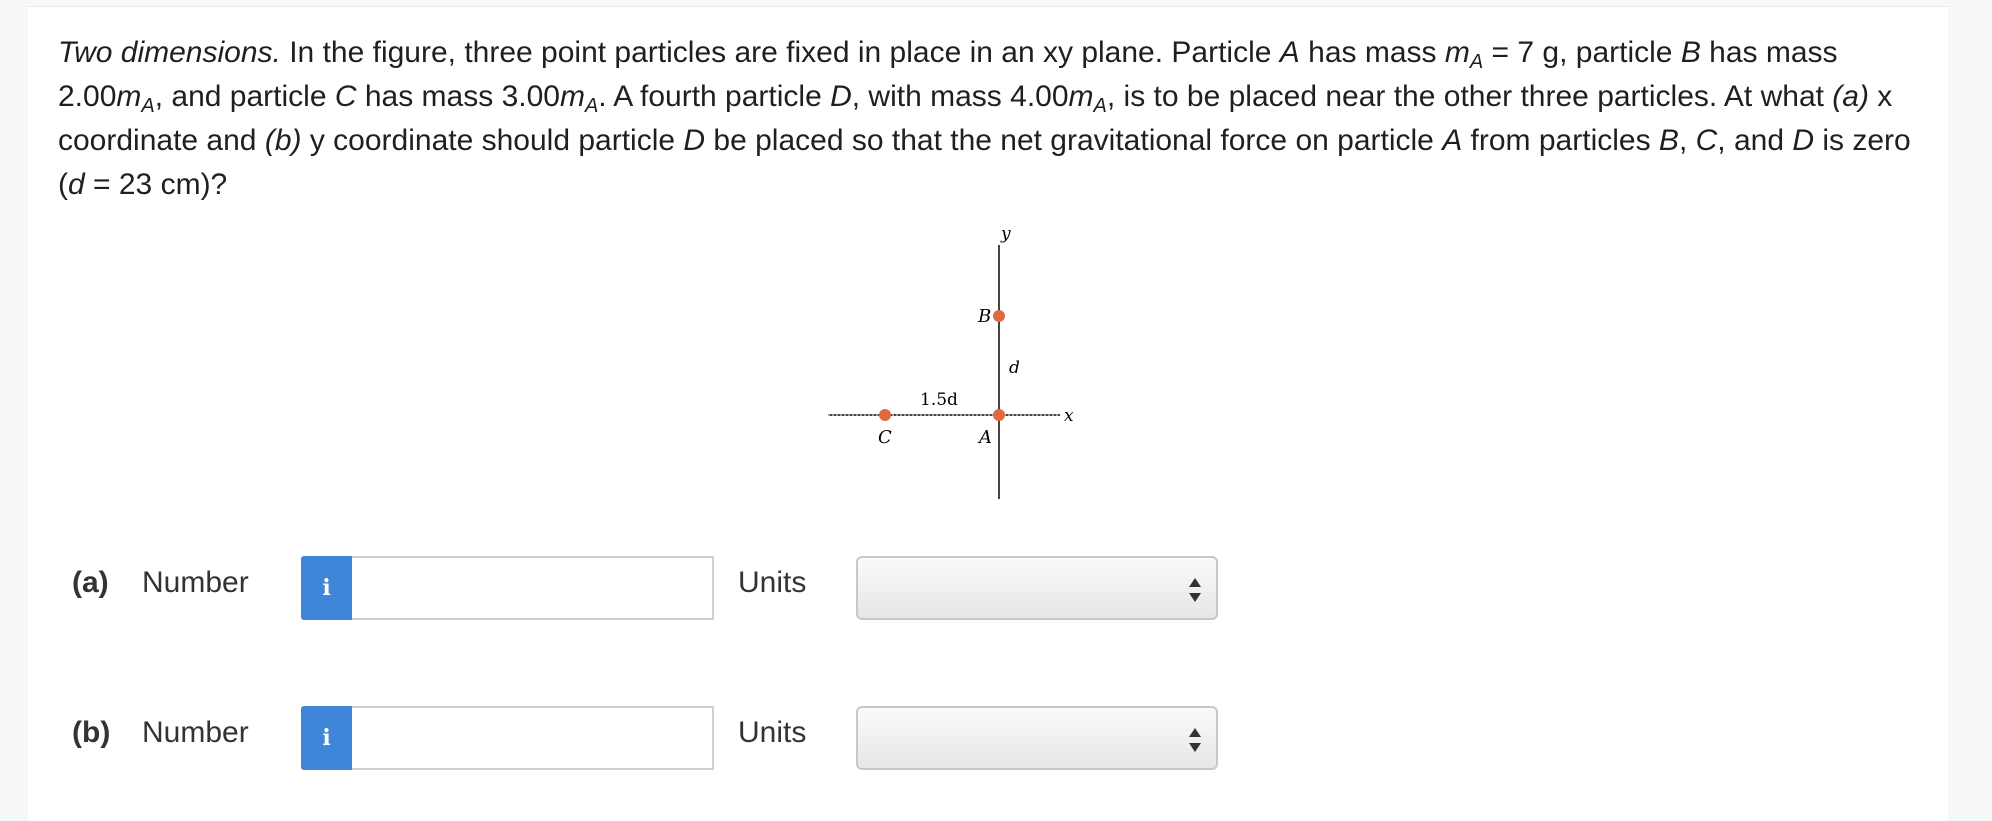 This screenshot has width=1992, height=821. What do you see at coordinates (76, 184) in the screenshot?
I see `question-fragment: d` at bounding box center [76, 184].